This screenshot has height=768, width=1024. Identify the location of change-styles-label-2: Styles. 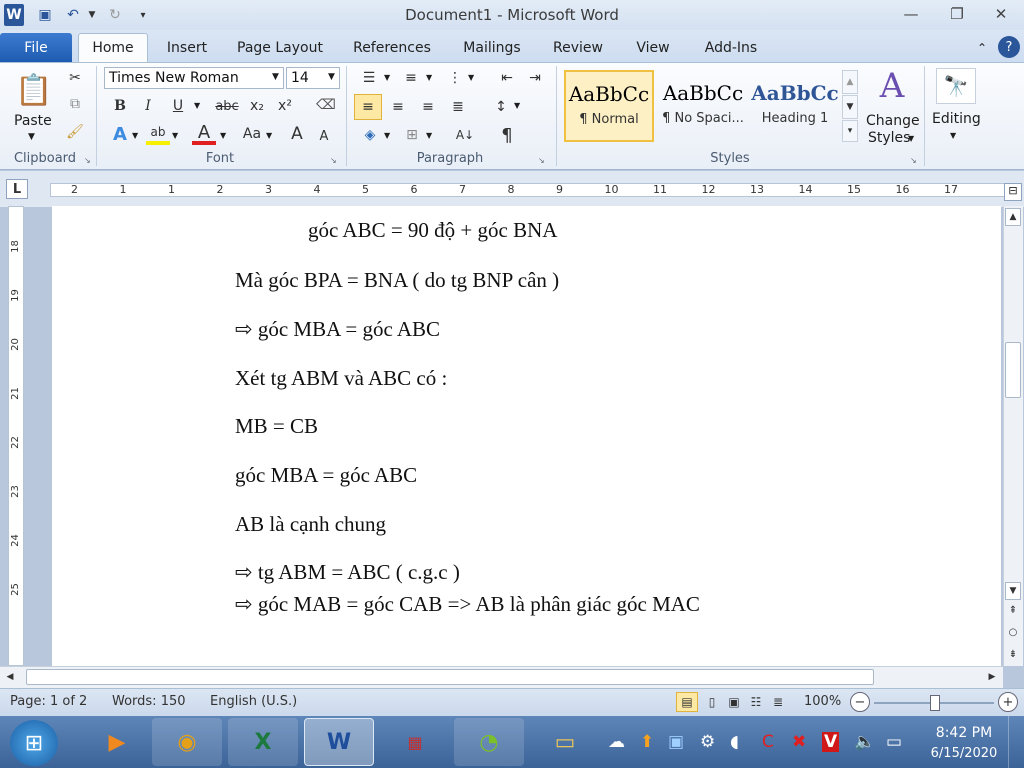
(889, 138).